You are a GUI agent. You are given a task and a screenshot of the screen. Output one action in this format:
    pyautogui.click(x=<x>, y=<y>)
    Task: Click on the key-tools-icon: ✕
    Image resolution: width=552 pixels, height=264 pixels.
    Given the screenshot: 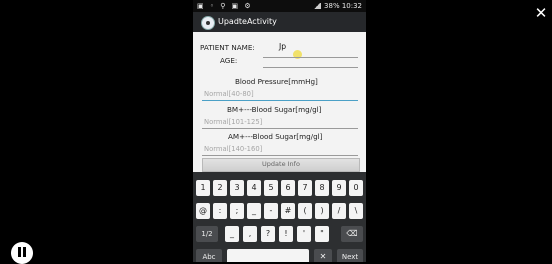 What is the action you would take?
    pyautogui.click(x=323, y=255)
    